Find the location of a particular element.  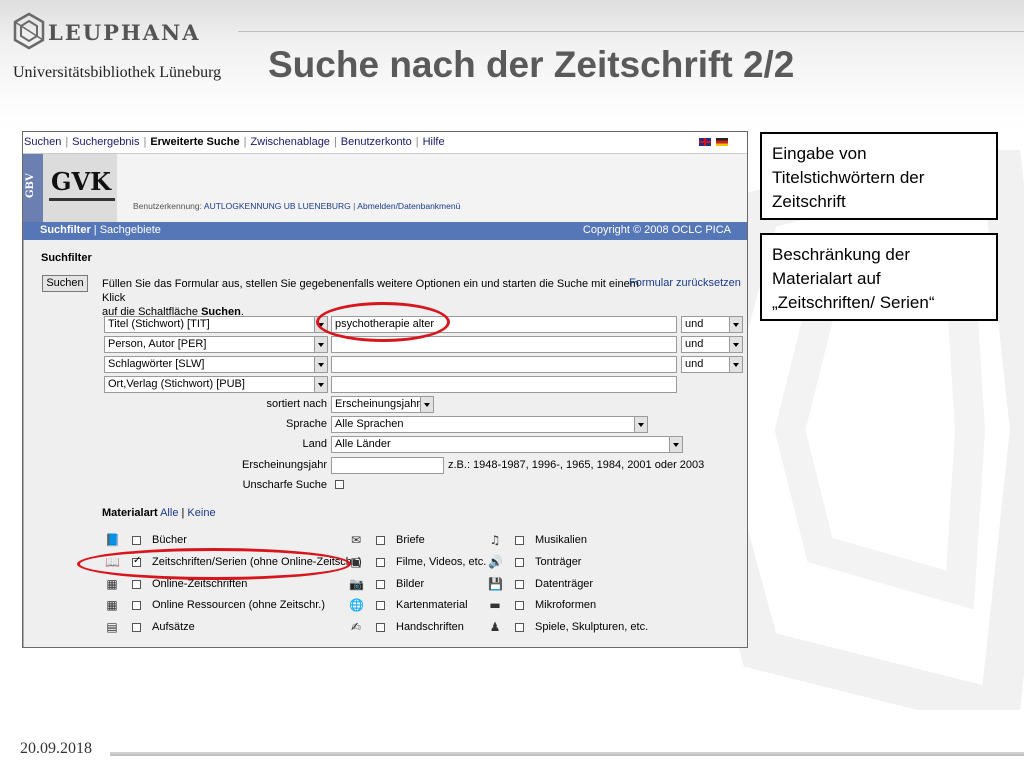

material-buecher: 📘 Bücher is located at coordinates (215, 541).